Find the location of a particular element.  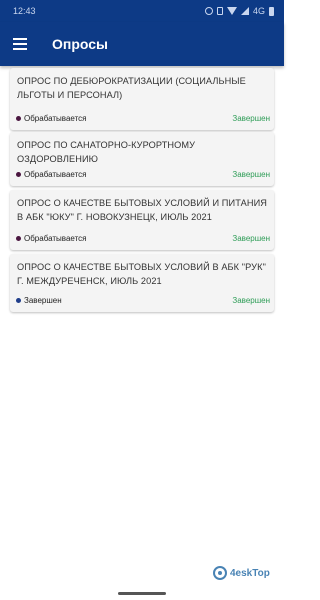

vibrate-icon is located at coordinates (219, 11).